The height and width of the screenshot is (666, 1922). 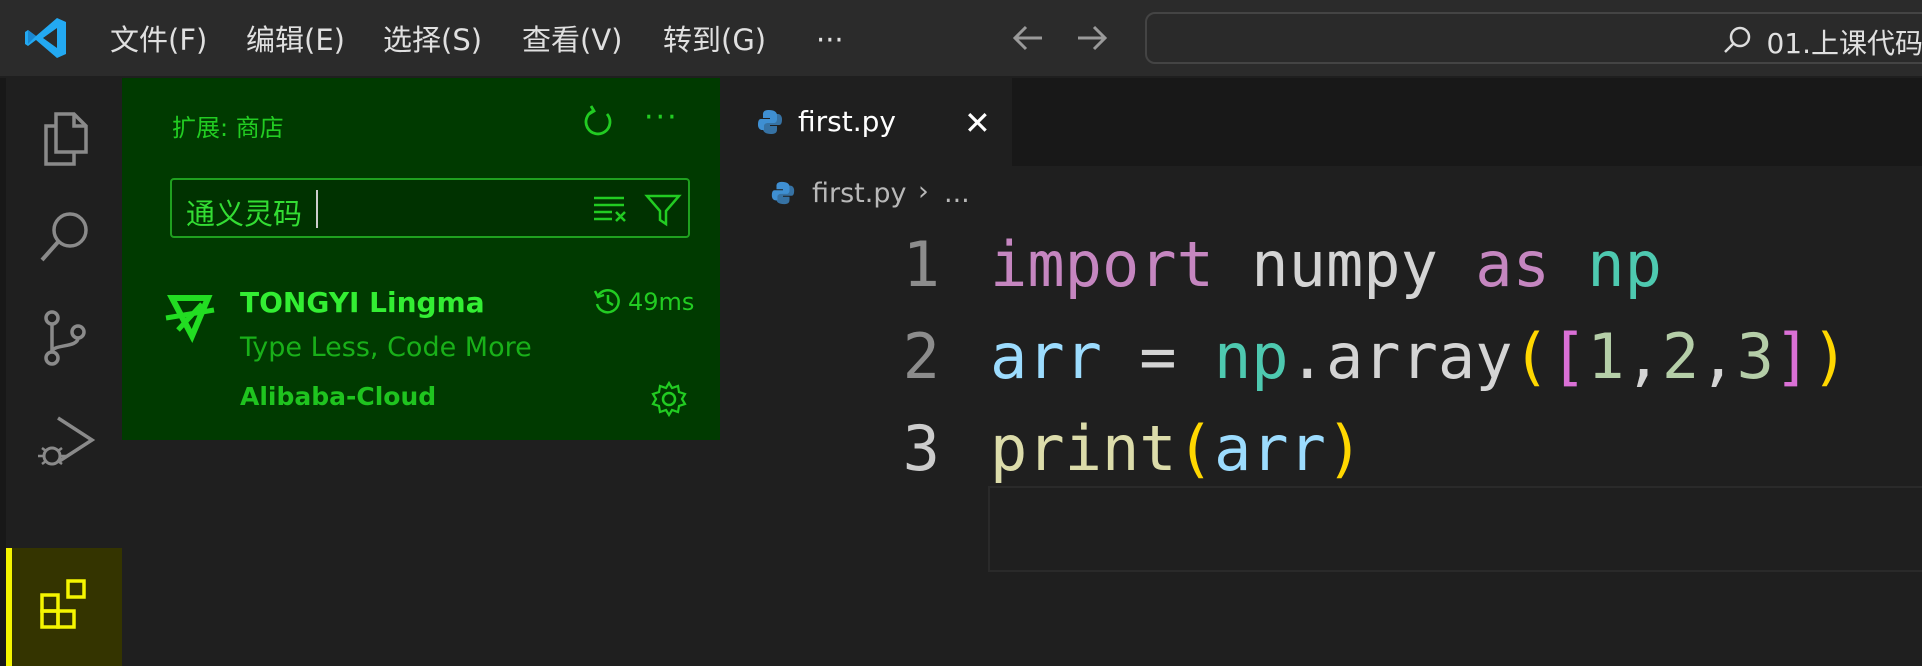 I want to click on explorer-icon, so click(x=66, y=138).